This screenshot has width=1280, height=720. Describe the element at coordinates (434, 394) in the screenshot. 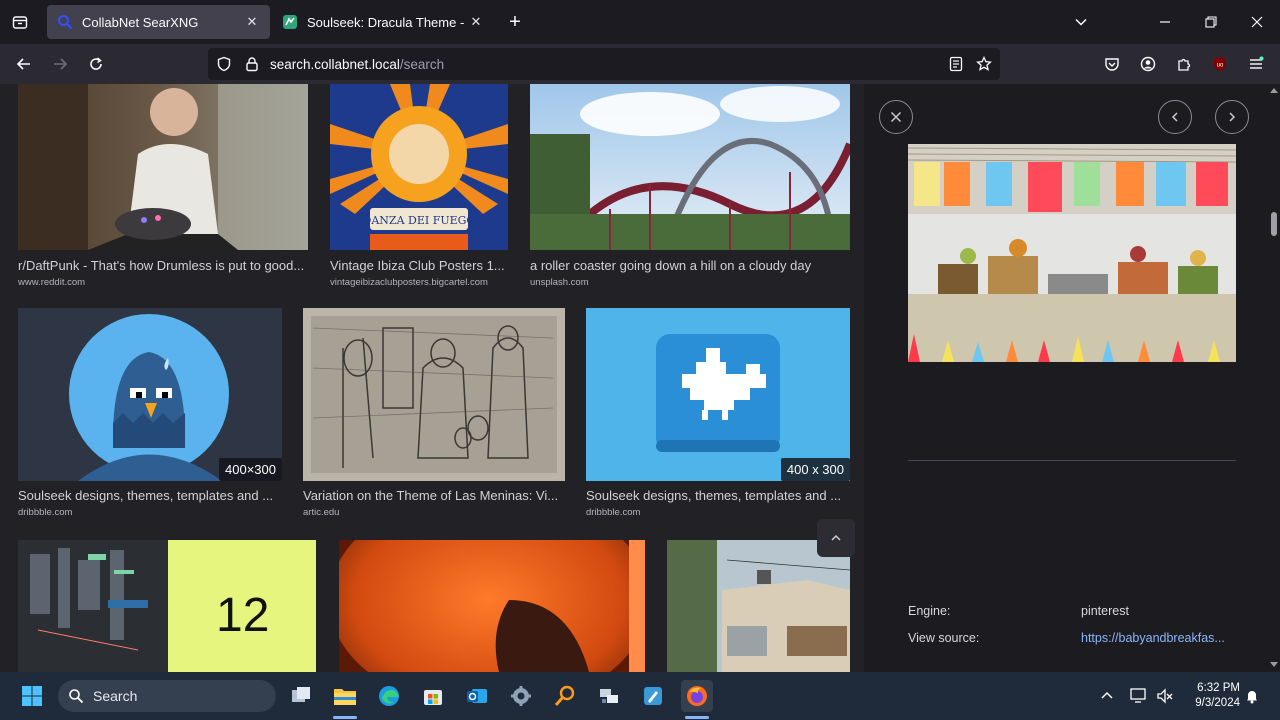

I see `result-image-meninas` at that location.